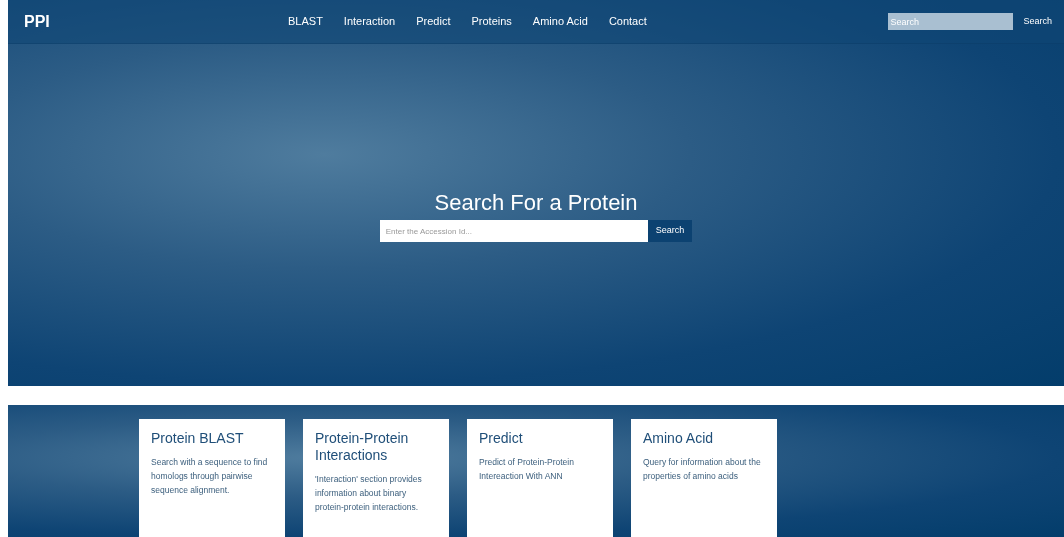 The image size is (1064, 537). I want to click on nav-search-button: Search, so click(1037, 21).